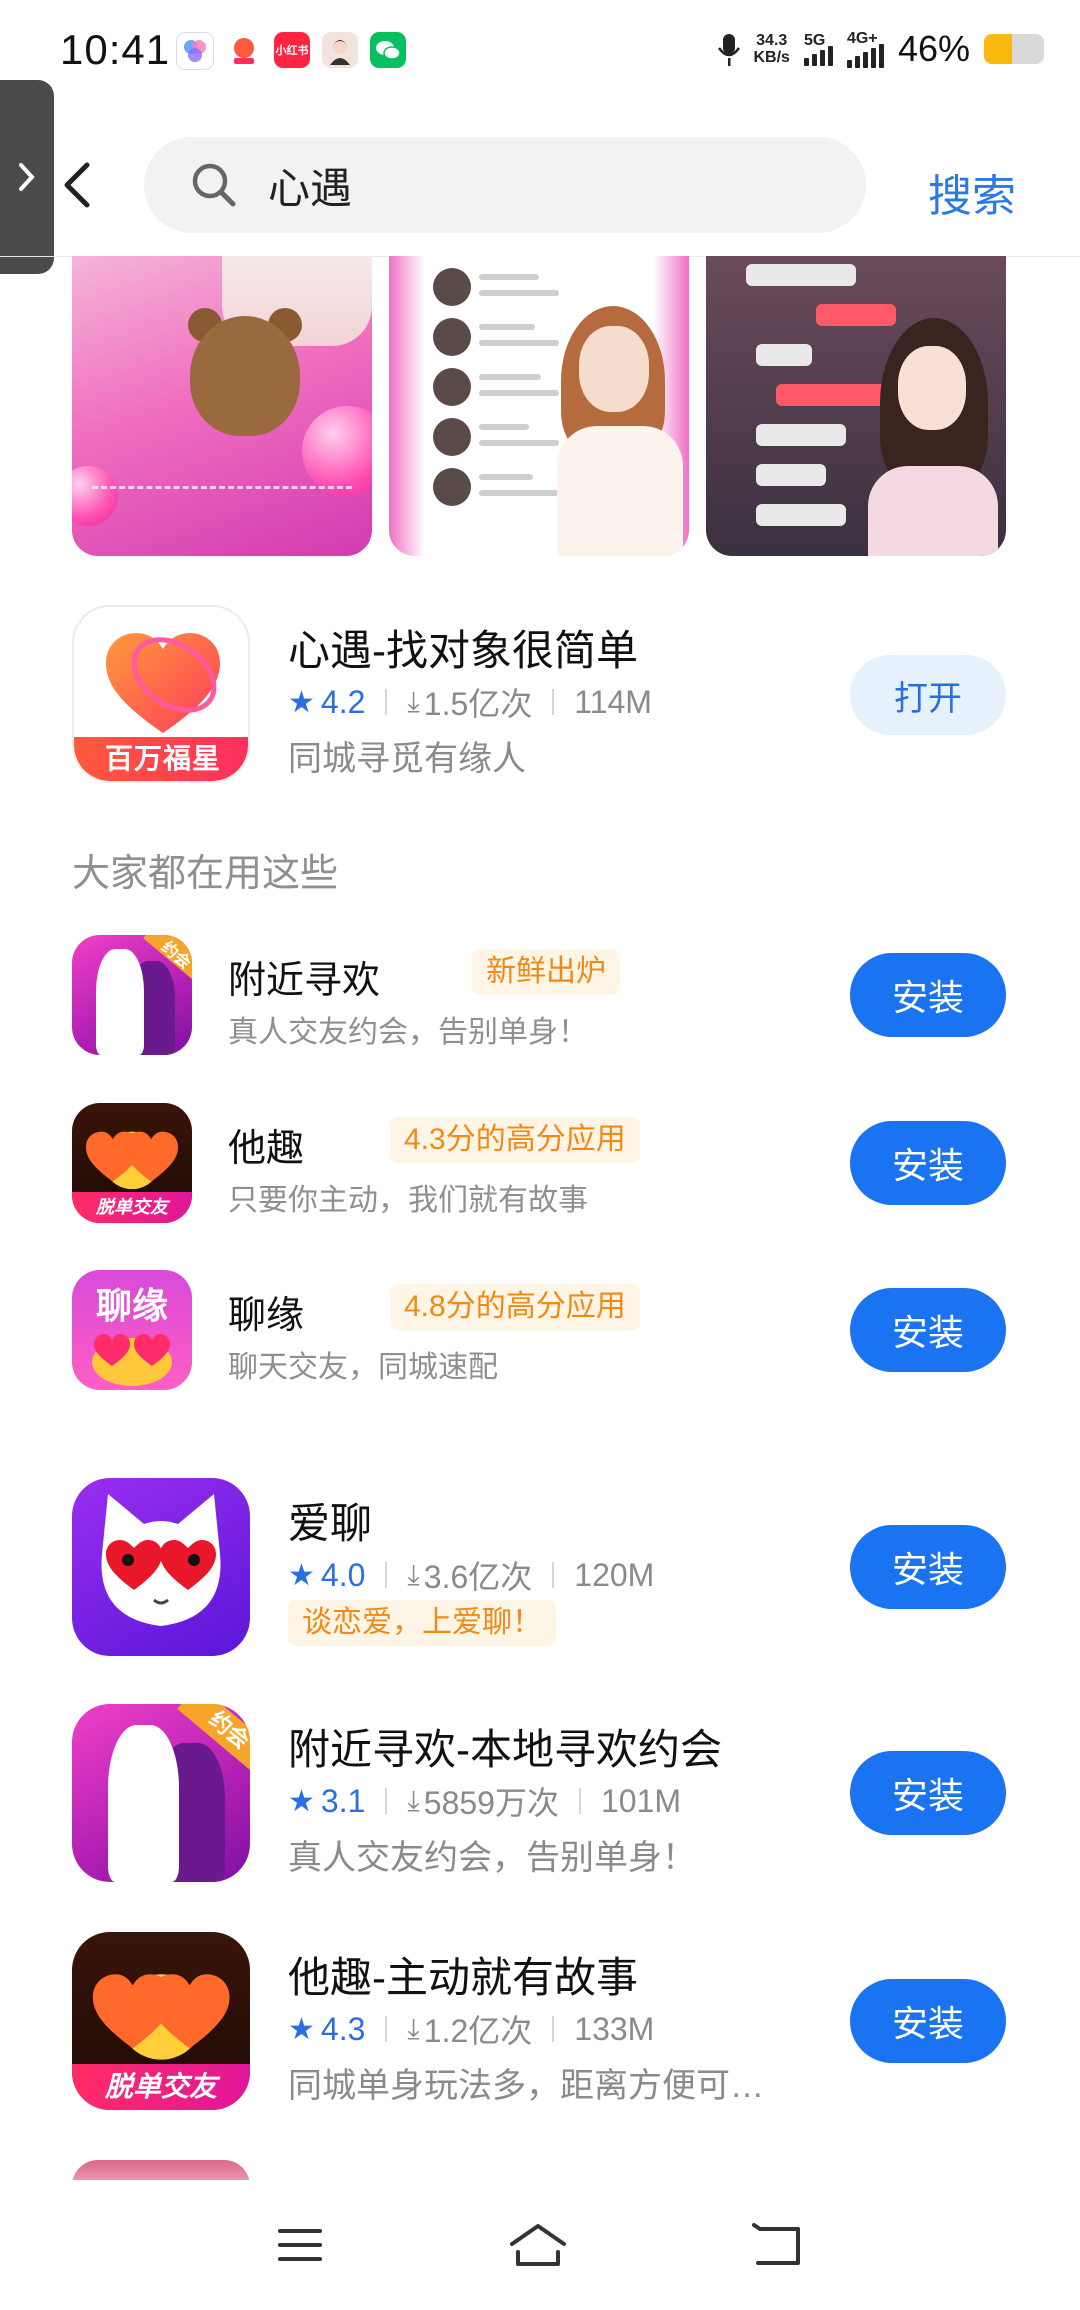  Describe the element at coordinates (972, 192) in the screenshot. I see `search-button: 搜索` at that location.